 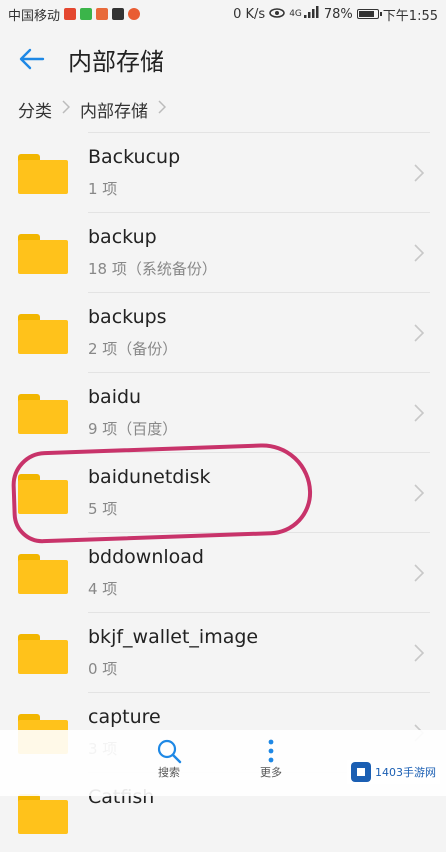 I want to click on watermark: 1403手游网, so click(x=393, y=772).